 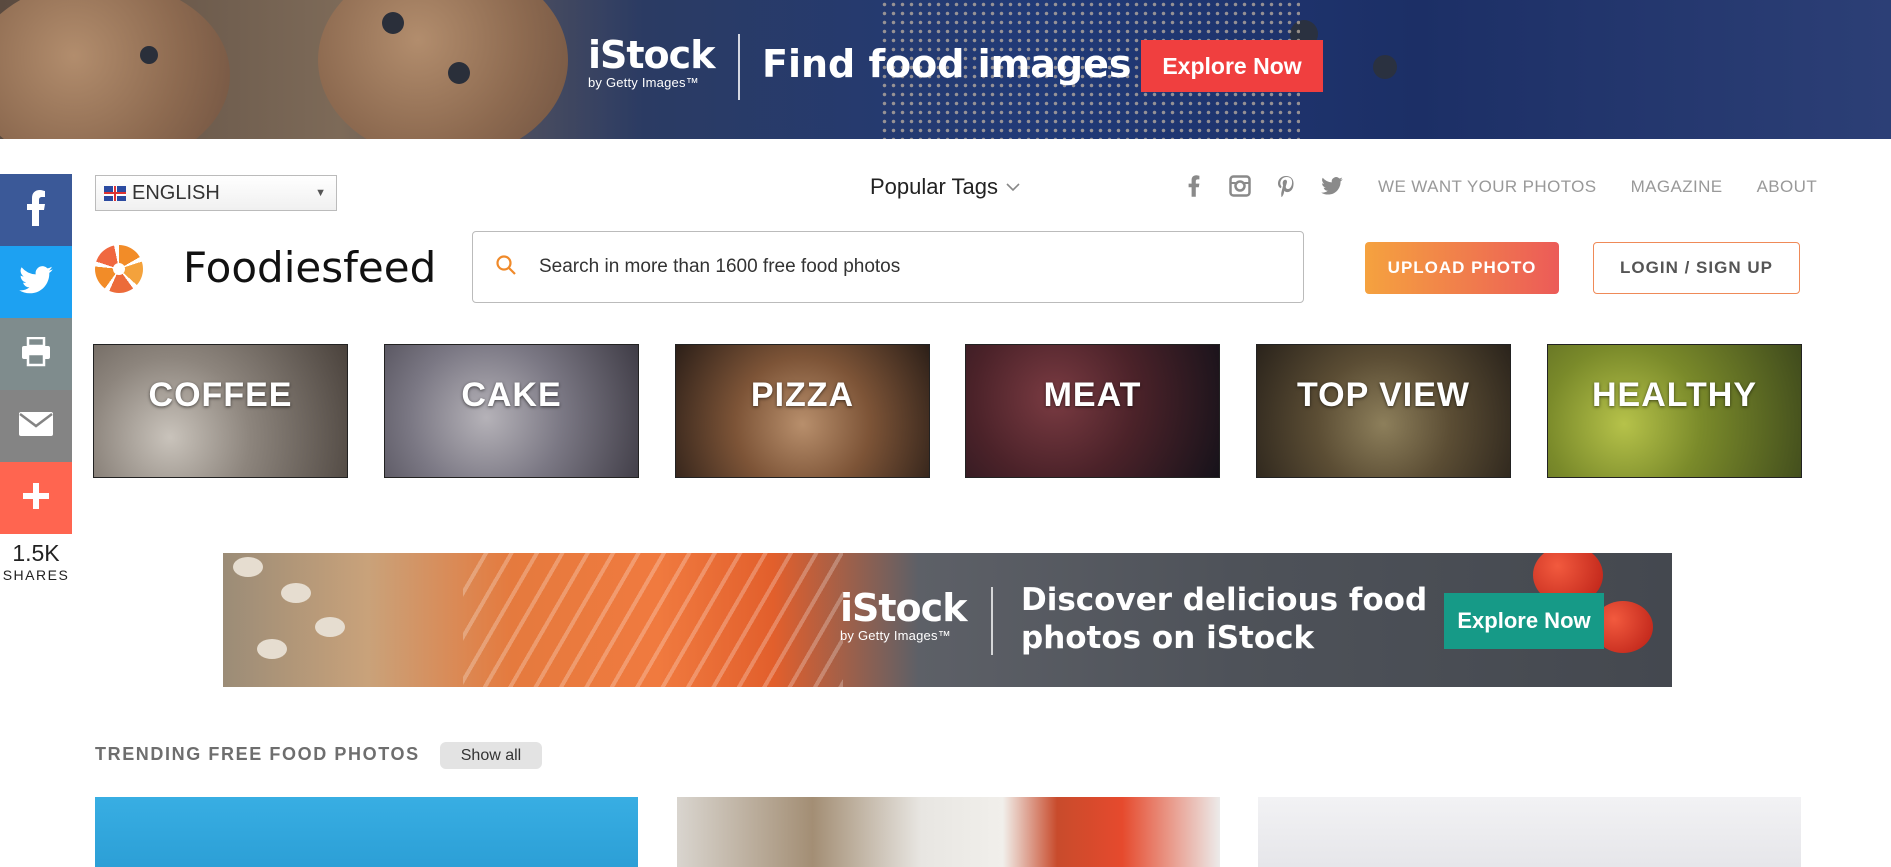 What do you see at coordinates (1240, 186) in the screenshot?
I see `instagram-icon` at bounding box center [1240, 186].